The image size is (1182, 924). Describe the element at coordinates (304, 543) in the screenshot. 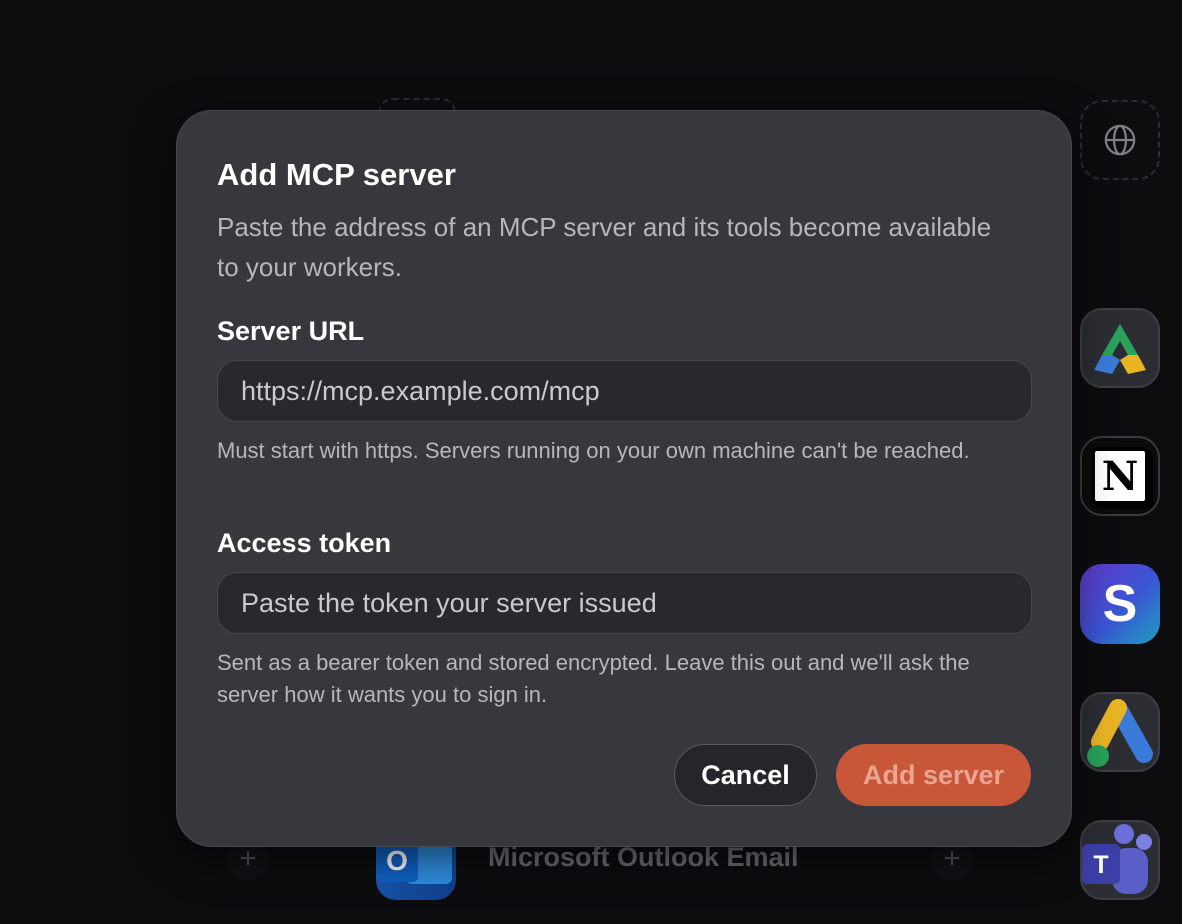

I see `access-token-label: Access token` at that location.